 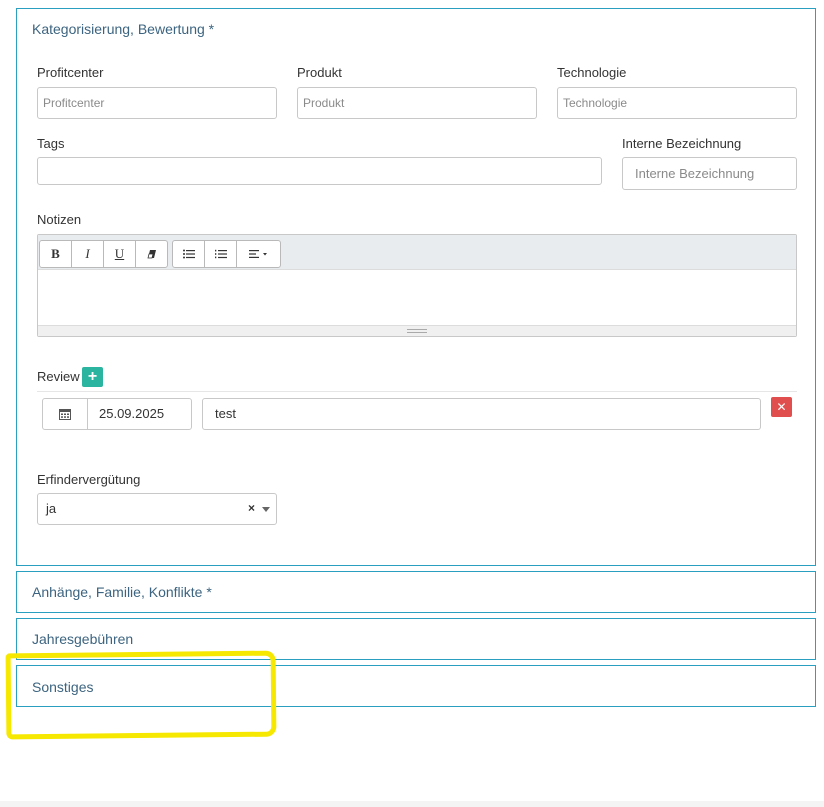 What do you see at coordinates (123, 29) in the screenshot?
I see `panel-title-categorization: Kategorisierung, Bewertung *` at bounding box center [123, 29].